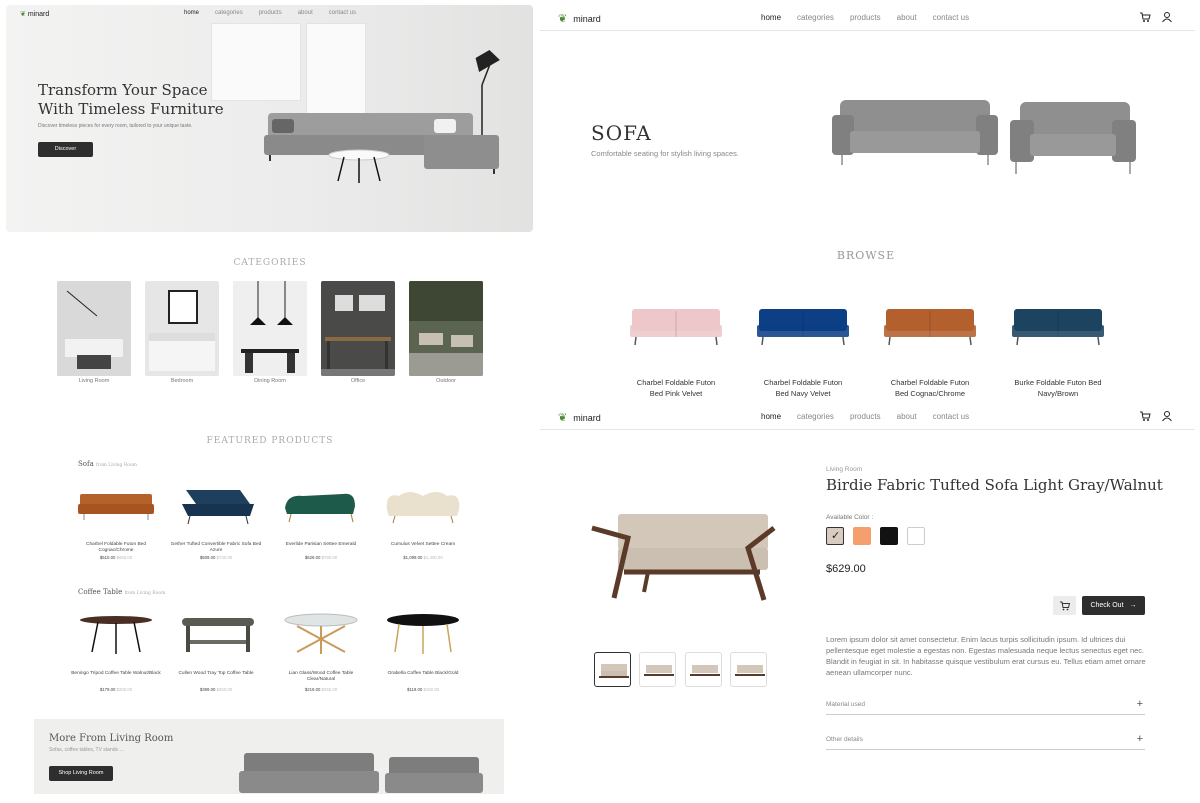  What do you see at coordinates (321, 557) in the screenshot?
I see `product-price: $629.00 $790.00` at bounding box center [321, 557].